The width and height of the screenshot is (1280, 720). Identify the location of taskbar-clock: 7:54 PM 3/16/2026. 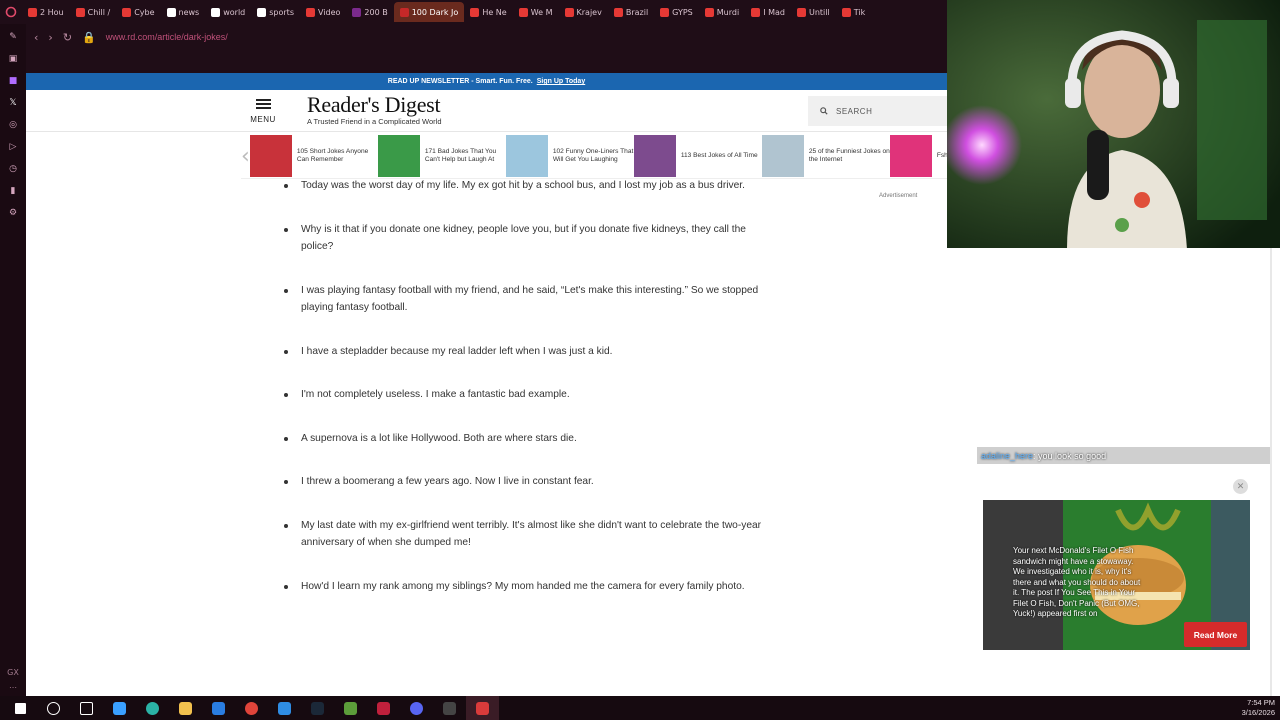
(1258, 708).